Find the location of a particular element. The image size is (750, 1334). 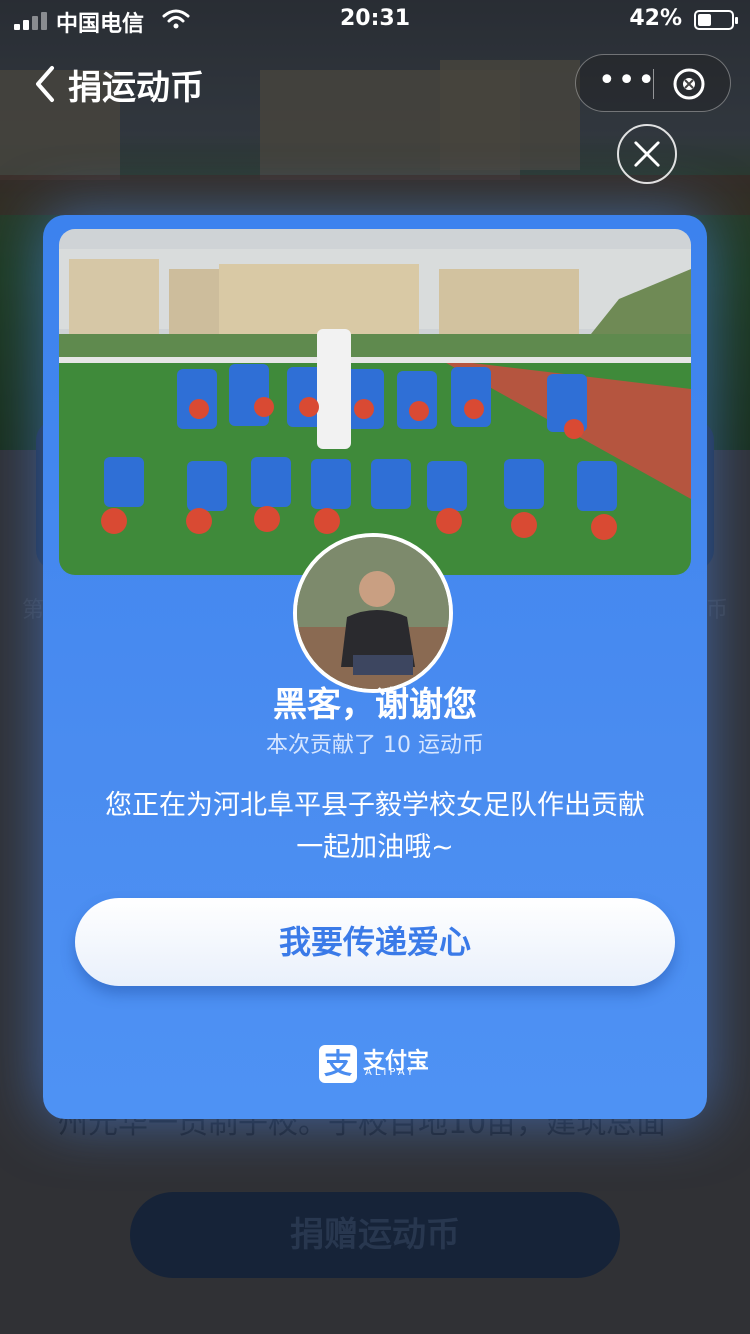

page-title: 捐运动币 is located at coordinates (136, 88).